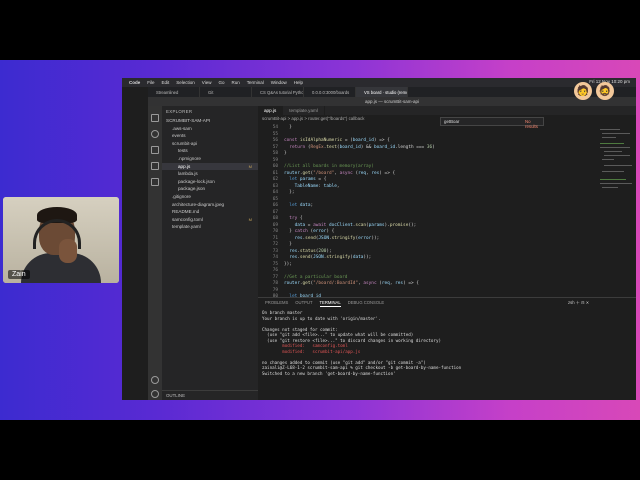 This screenshot has height=480, width=640. Describe the element at coordinates (320, 30) in the screenshot. I see `letterbox-top` at that location.